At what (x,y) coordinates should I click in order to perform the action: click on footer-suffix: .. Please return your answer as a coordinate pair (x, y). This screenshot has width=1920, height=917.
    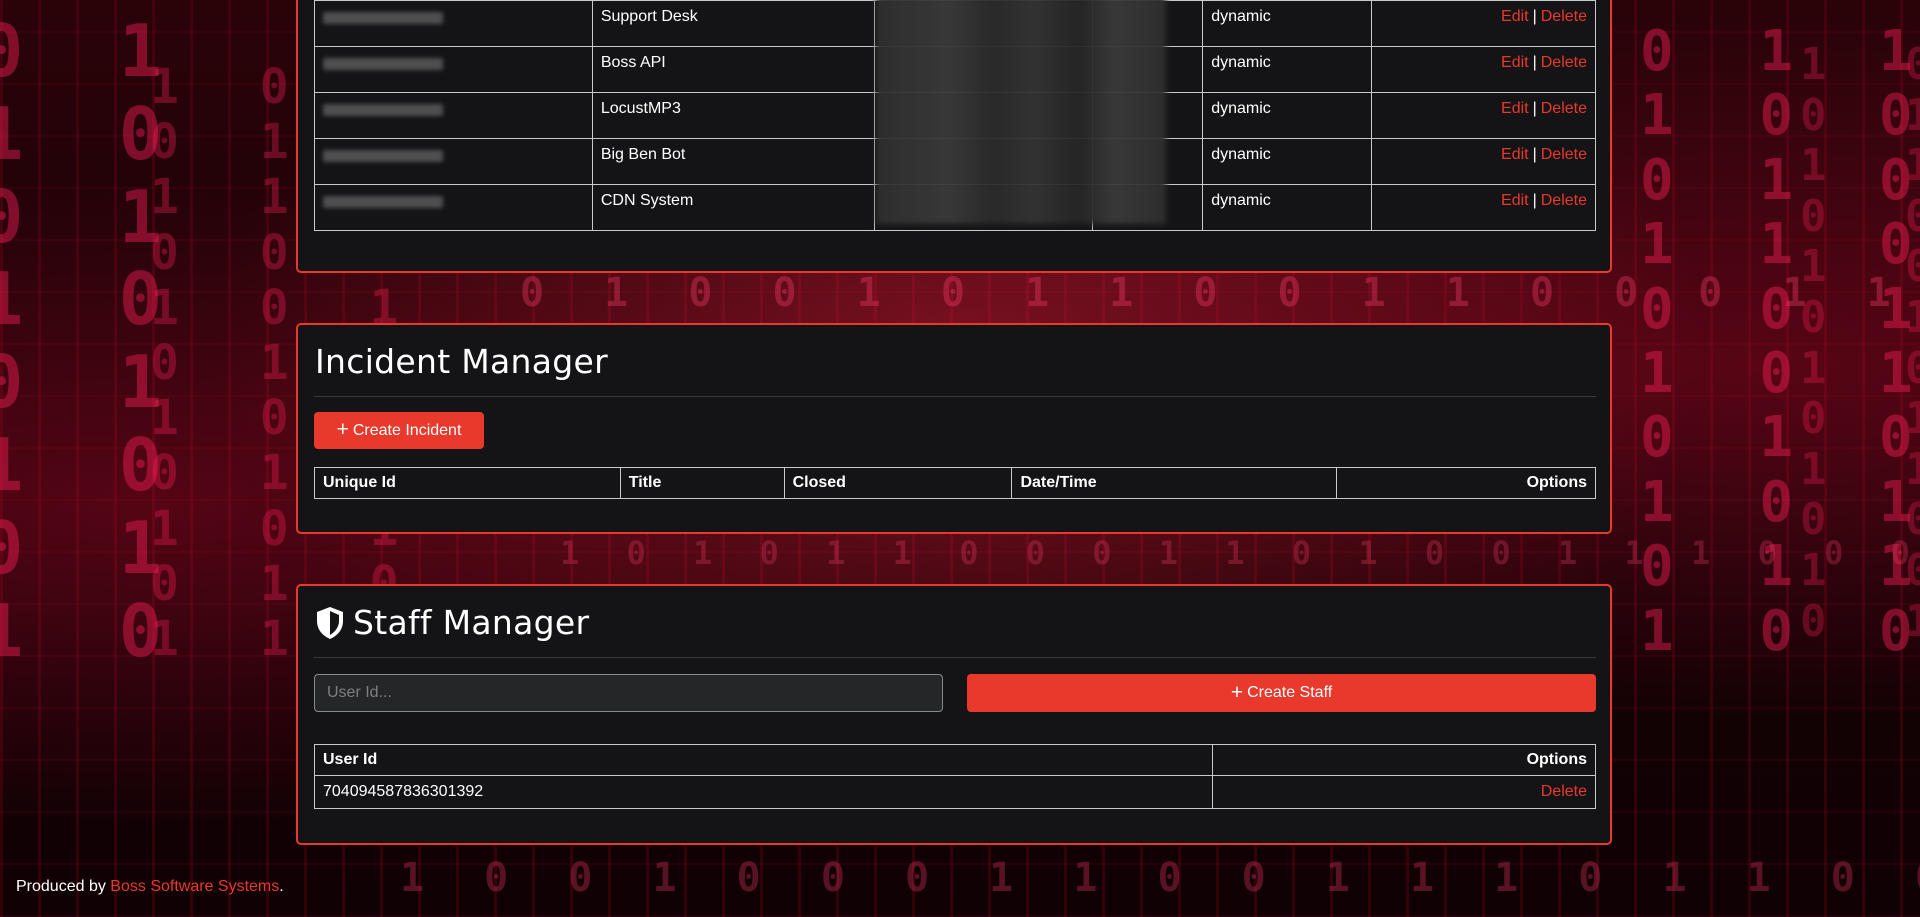
    Looking at the image, I should click on (281, 886).